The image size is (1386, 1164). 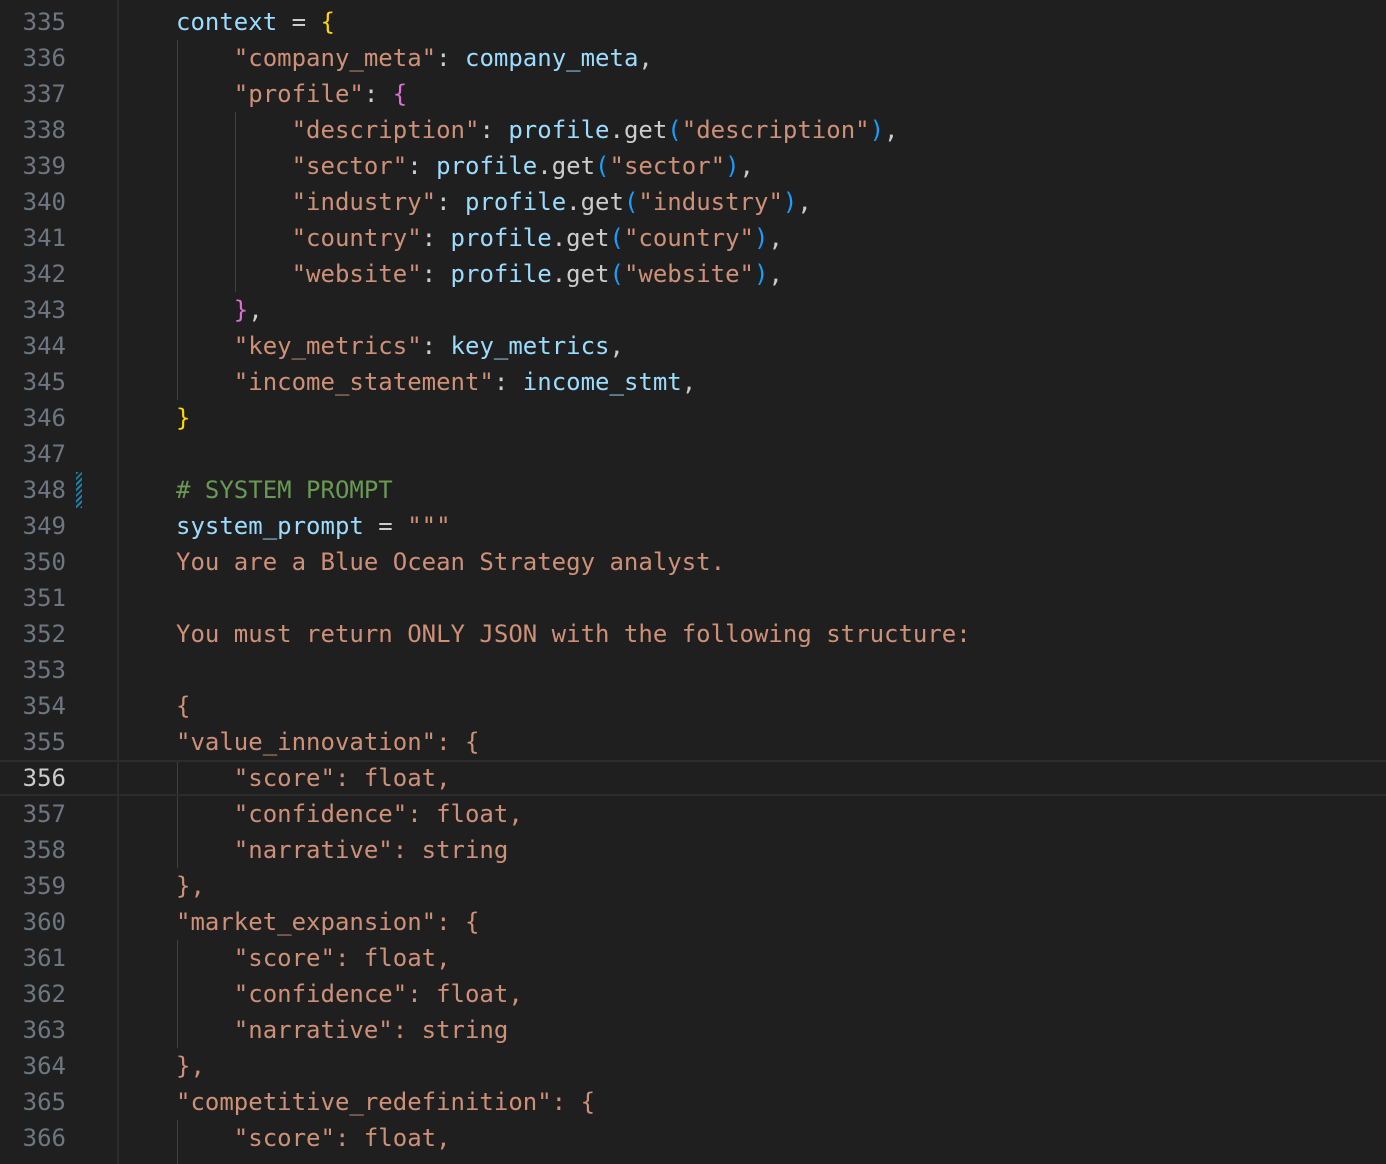 I want to click on line-number: 353, so click(x=44, y=670).